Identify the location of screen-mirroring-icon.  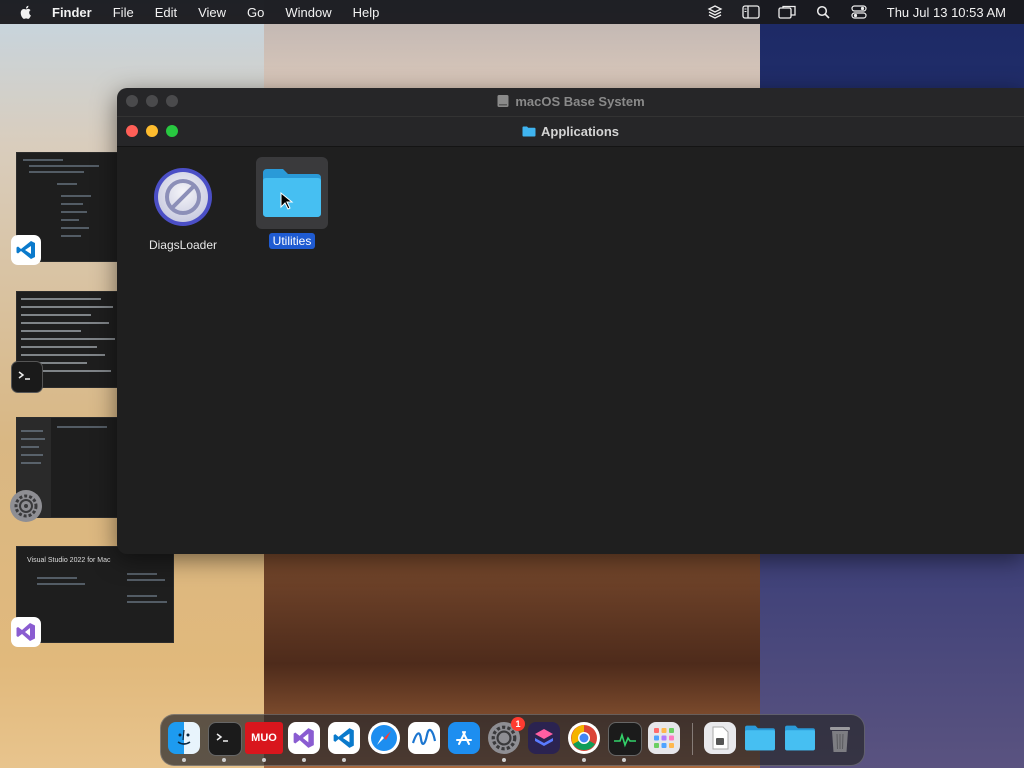
(787, 12).